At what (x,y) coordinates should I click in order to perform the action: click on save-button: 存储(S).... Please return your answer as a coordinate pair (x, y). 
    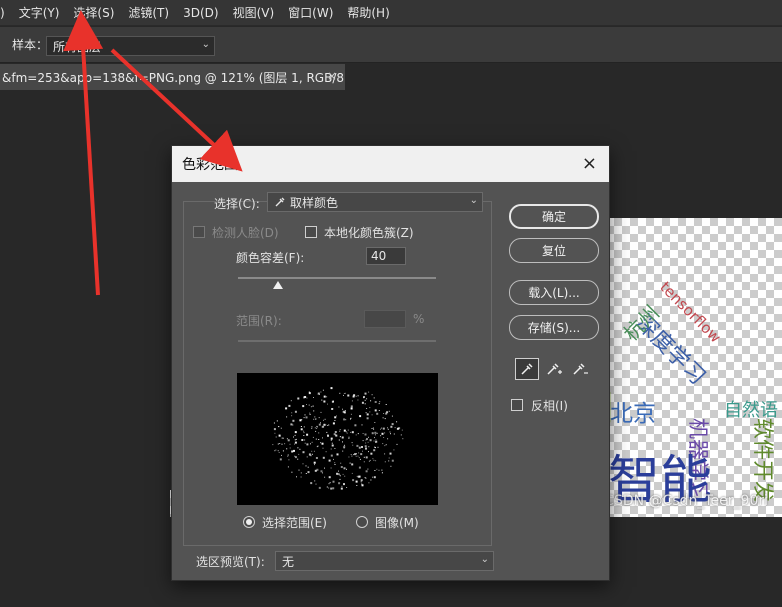
    Looking at the image, I should click on (554, 327).